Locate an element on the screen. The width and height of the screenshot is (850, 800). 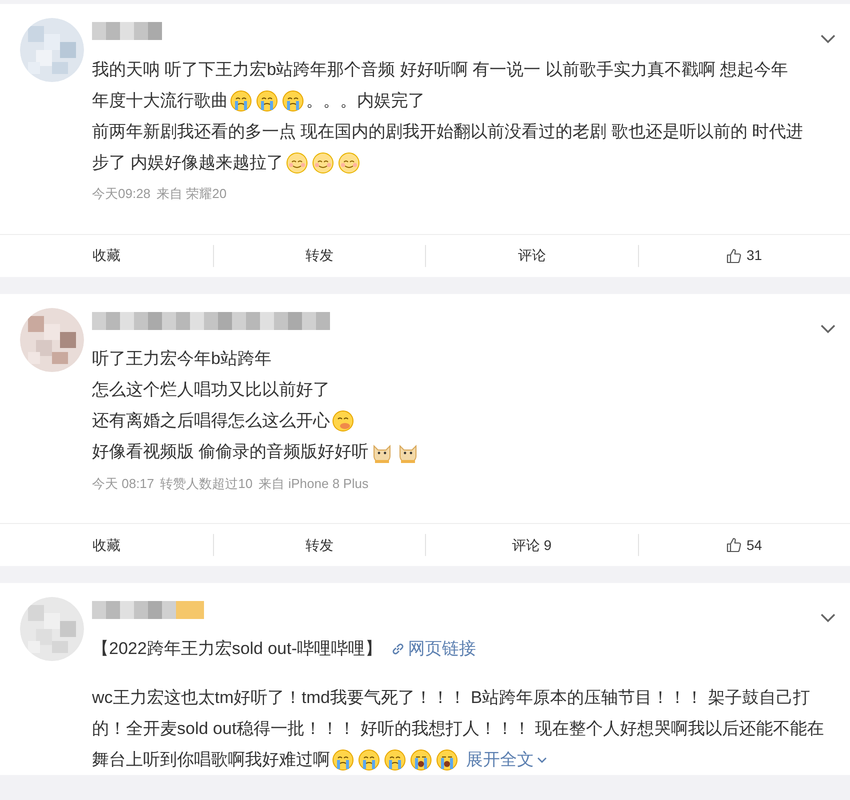
post-meta: 今天 08:17 is located at coordinates (123, 483).